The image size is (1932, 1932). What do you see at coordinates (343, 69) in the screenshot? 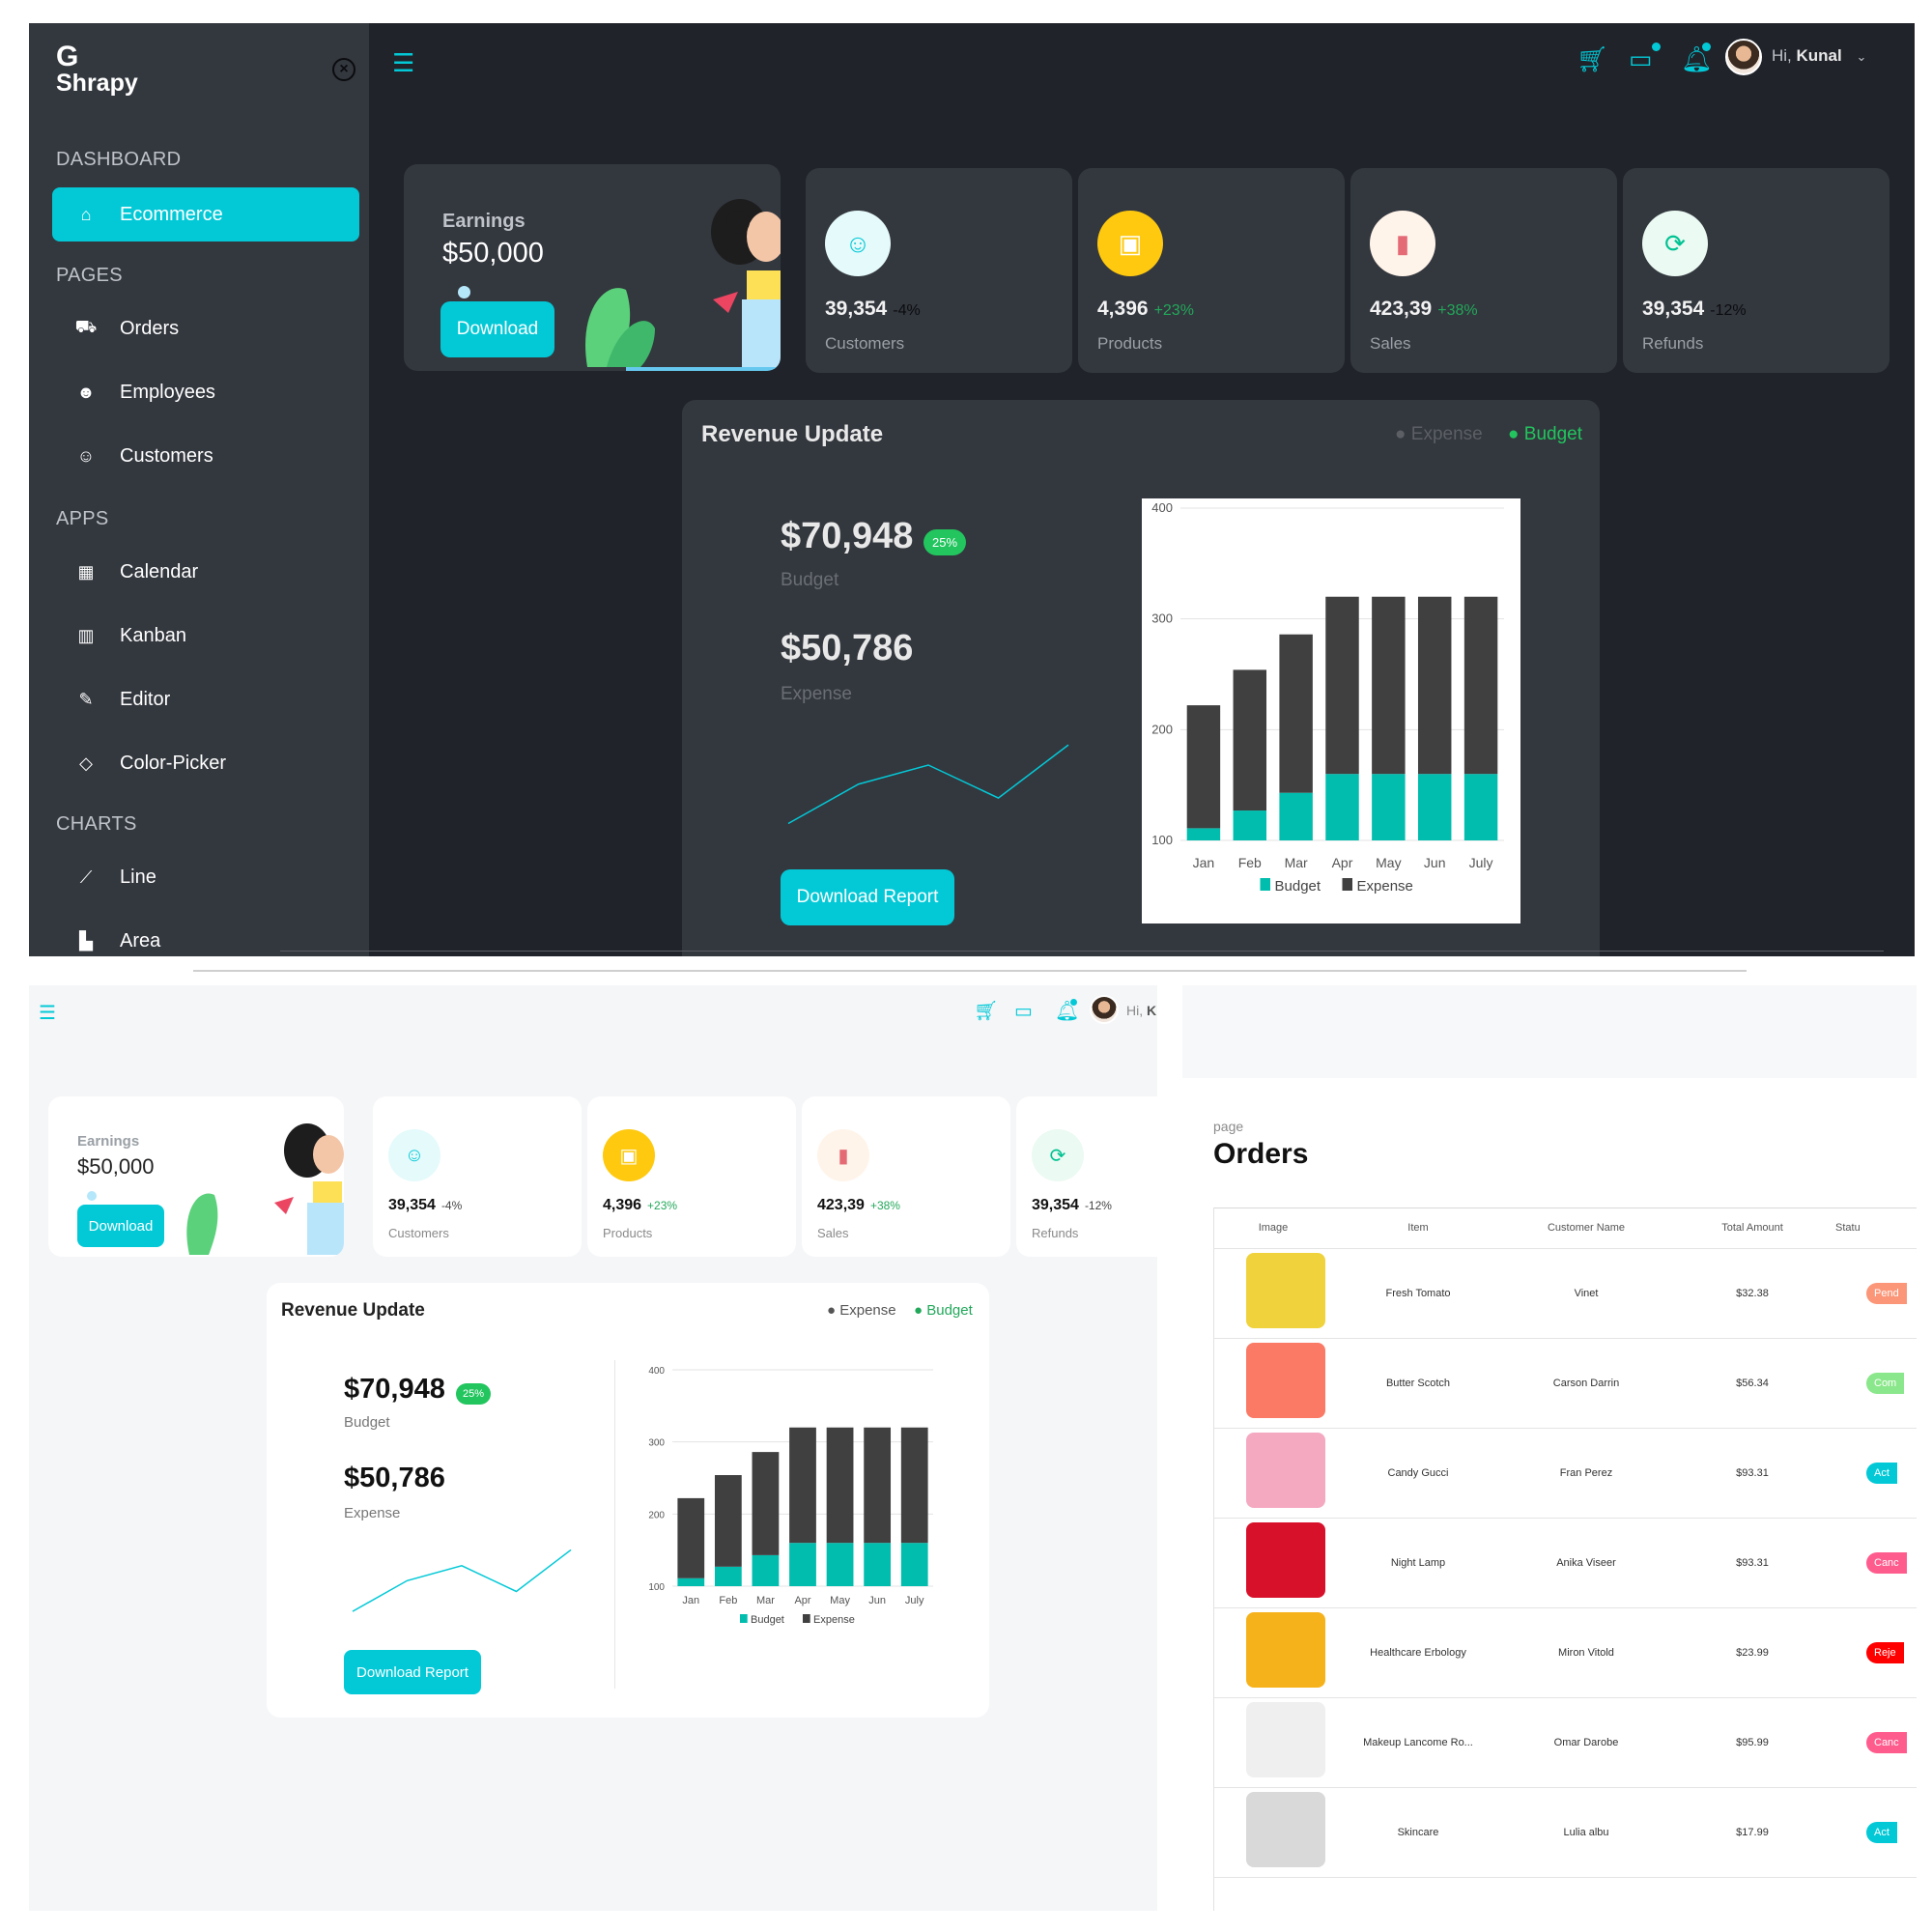
I see `close-sidebar-icon: ×` at bounding box center [343, 69].